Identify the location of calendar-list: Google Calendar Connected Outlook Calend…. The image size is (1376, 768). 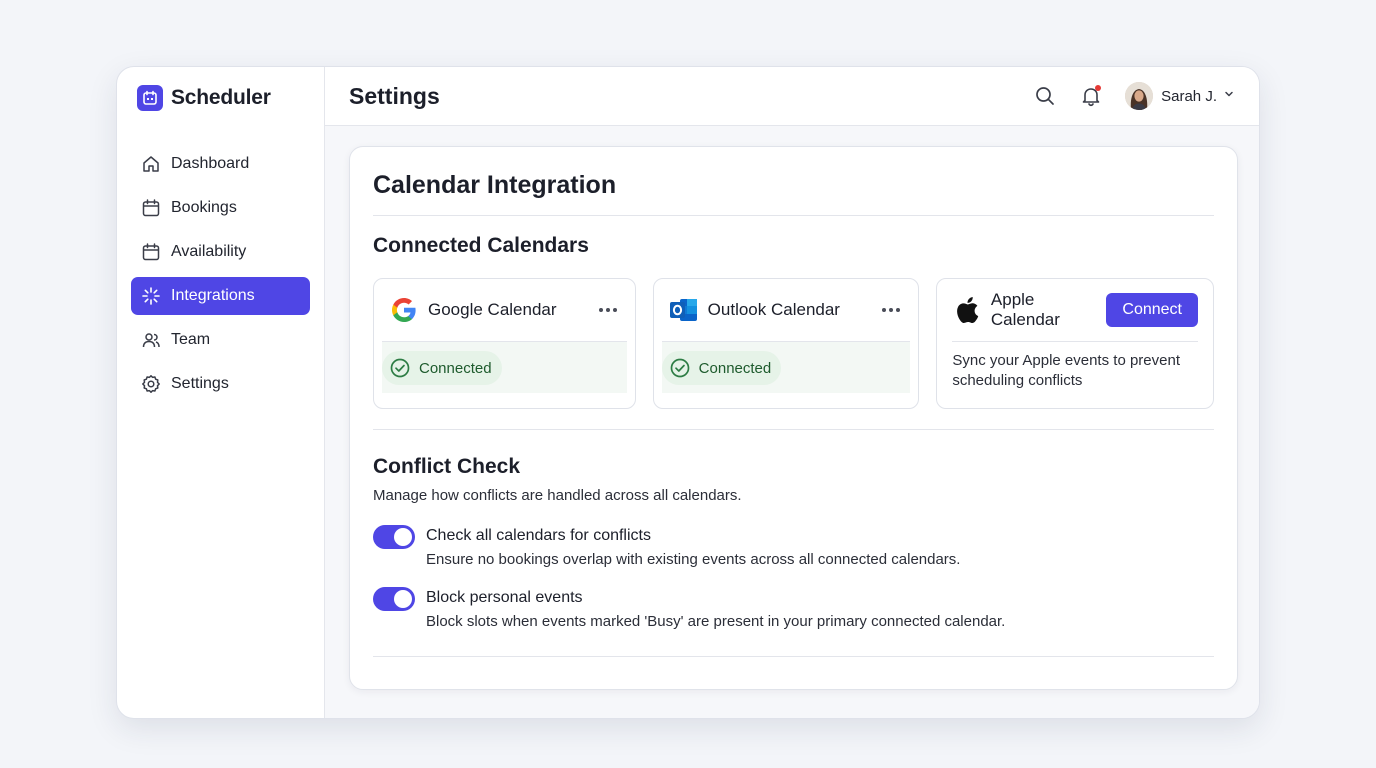
(793, 343).